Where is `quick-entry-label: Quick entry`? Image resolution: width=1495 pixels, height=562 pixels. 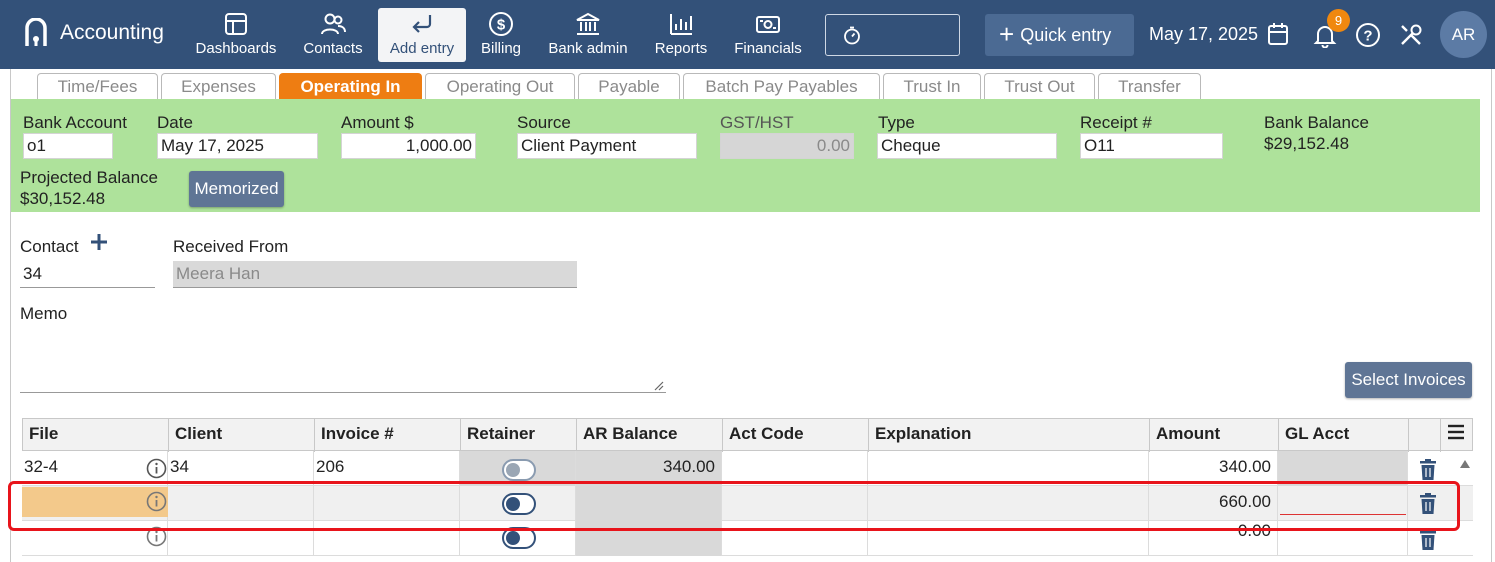 quick-entry-label: Quick entry is located at coordinates (1066, 34).